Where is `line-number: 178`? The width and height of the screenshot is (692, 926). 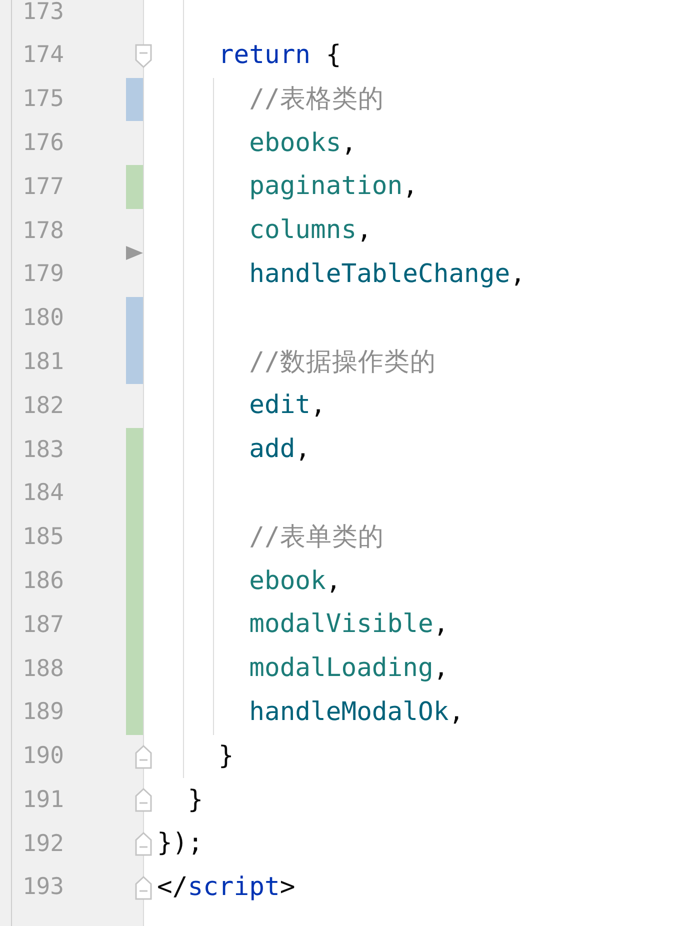 line-number: 178 is located at coordinates (43, 231).